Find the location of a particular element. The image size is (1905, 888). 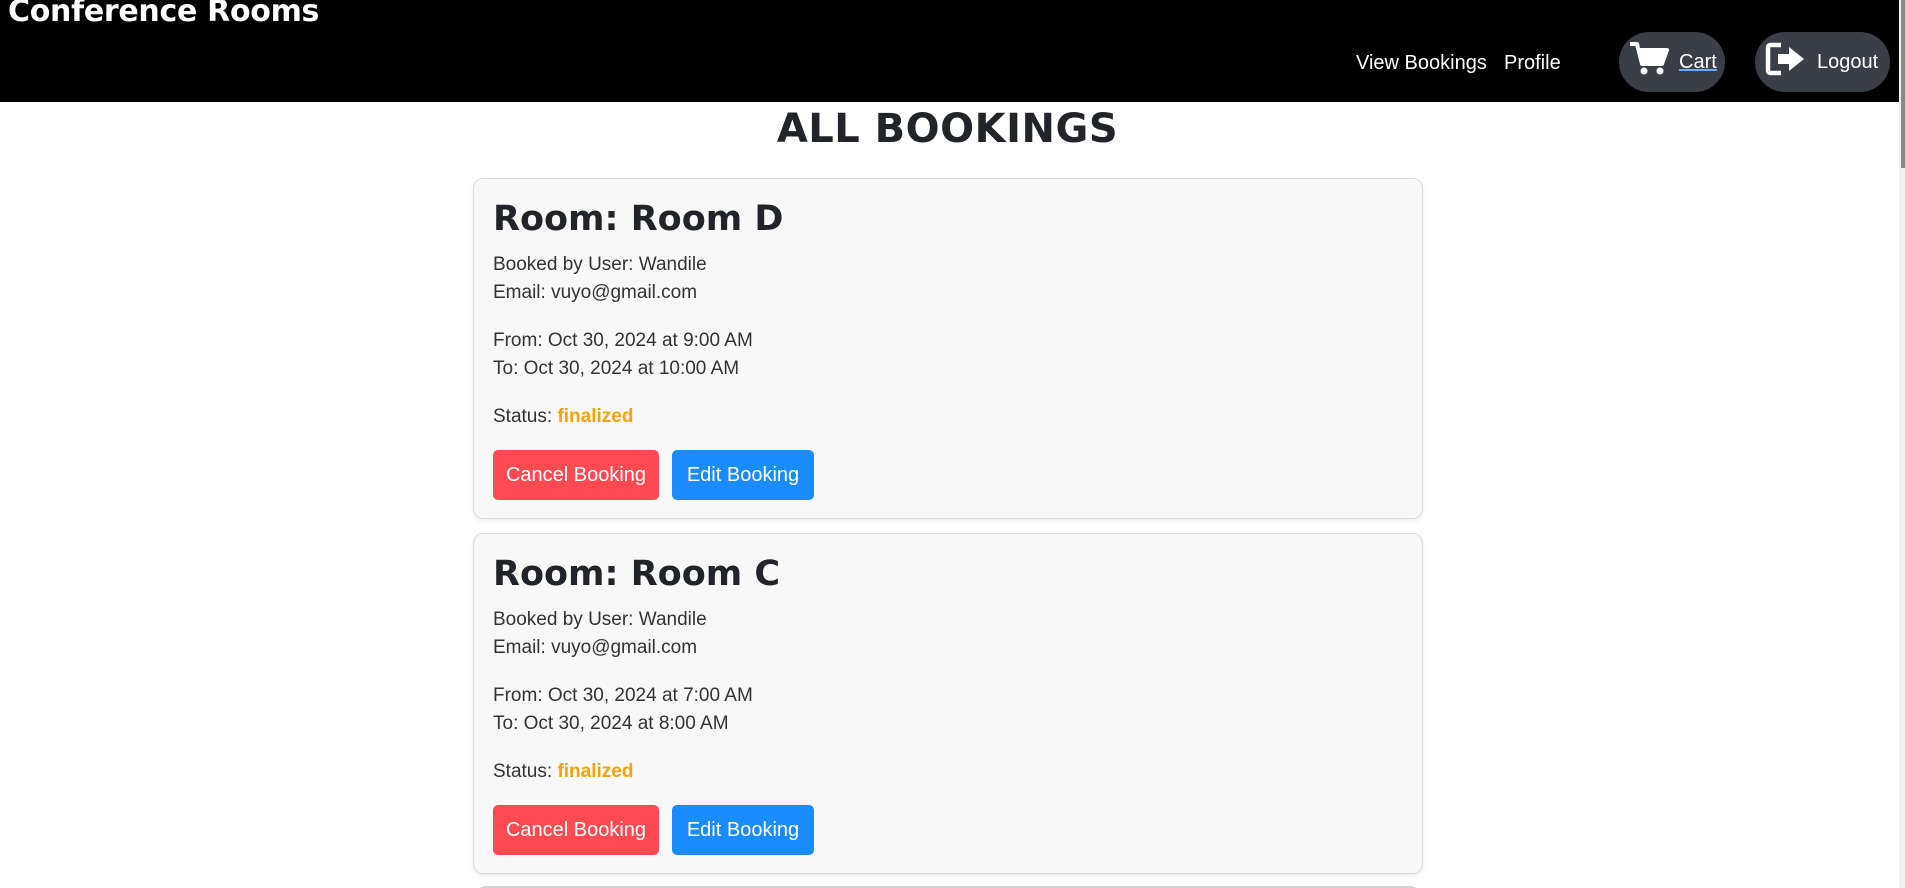

booking-from: From: Oct 30, 2024 at 9:00 AM is located at coordinates (623, 340).